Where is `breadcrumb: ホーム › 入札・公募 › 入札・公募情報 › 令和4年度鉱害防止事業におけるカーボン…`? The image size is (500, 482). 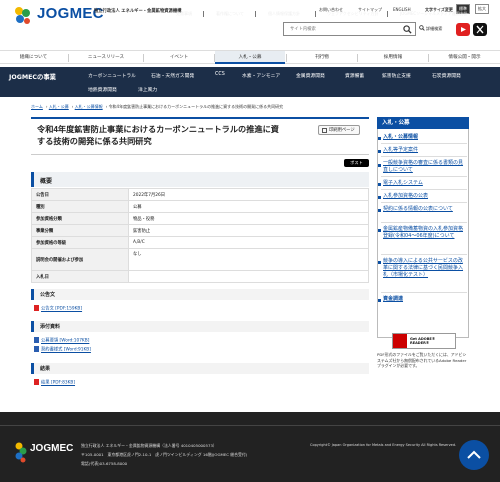
breadcrumb: ホーム › 入札・公募 › 入札・公募情報 › 令和4年度鉱害防止事業におけるカーボン… is located at coordinates (157, 107).